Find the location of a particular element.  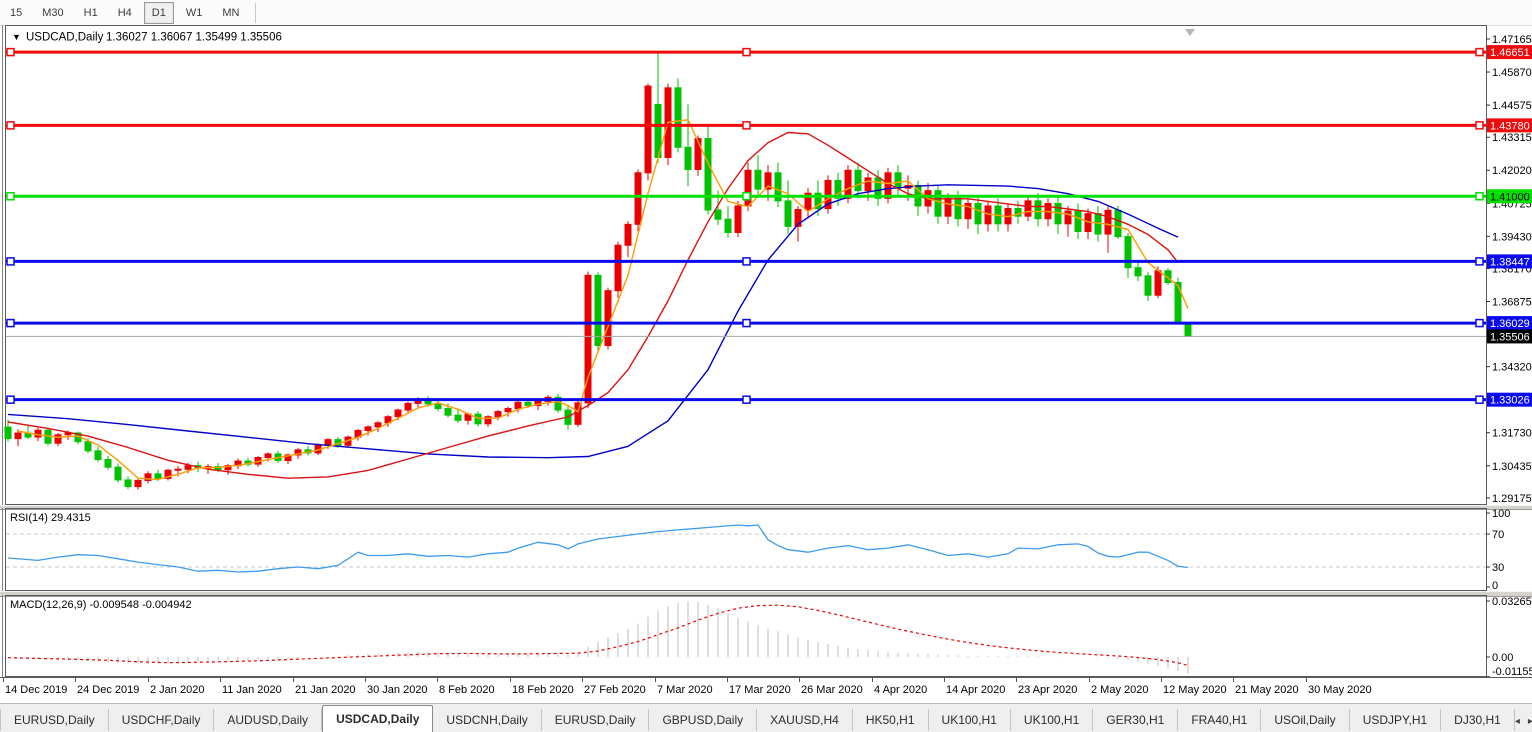

timeframe-button-m30: M30 is located at coordinates (52, 13).